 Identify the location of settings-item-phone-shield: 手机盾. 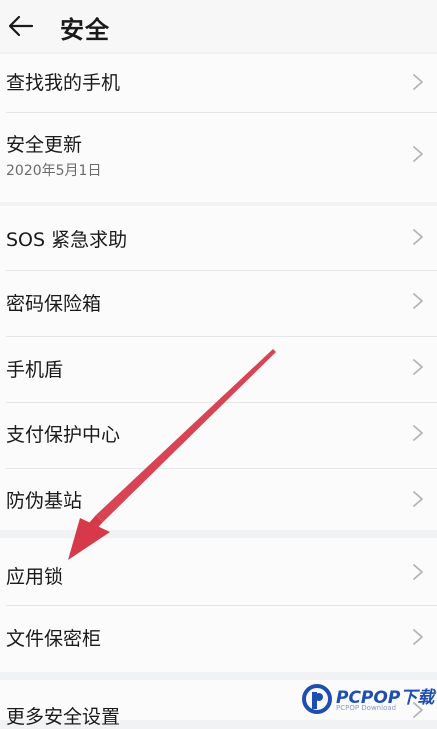
(218, 369).